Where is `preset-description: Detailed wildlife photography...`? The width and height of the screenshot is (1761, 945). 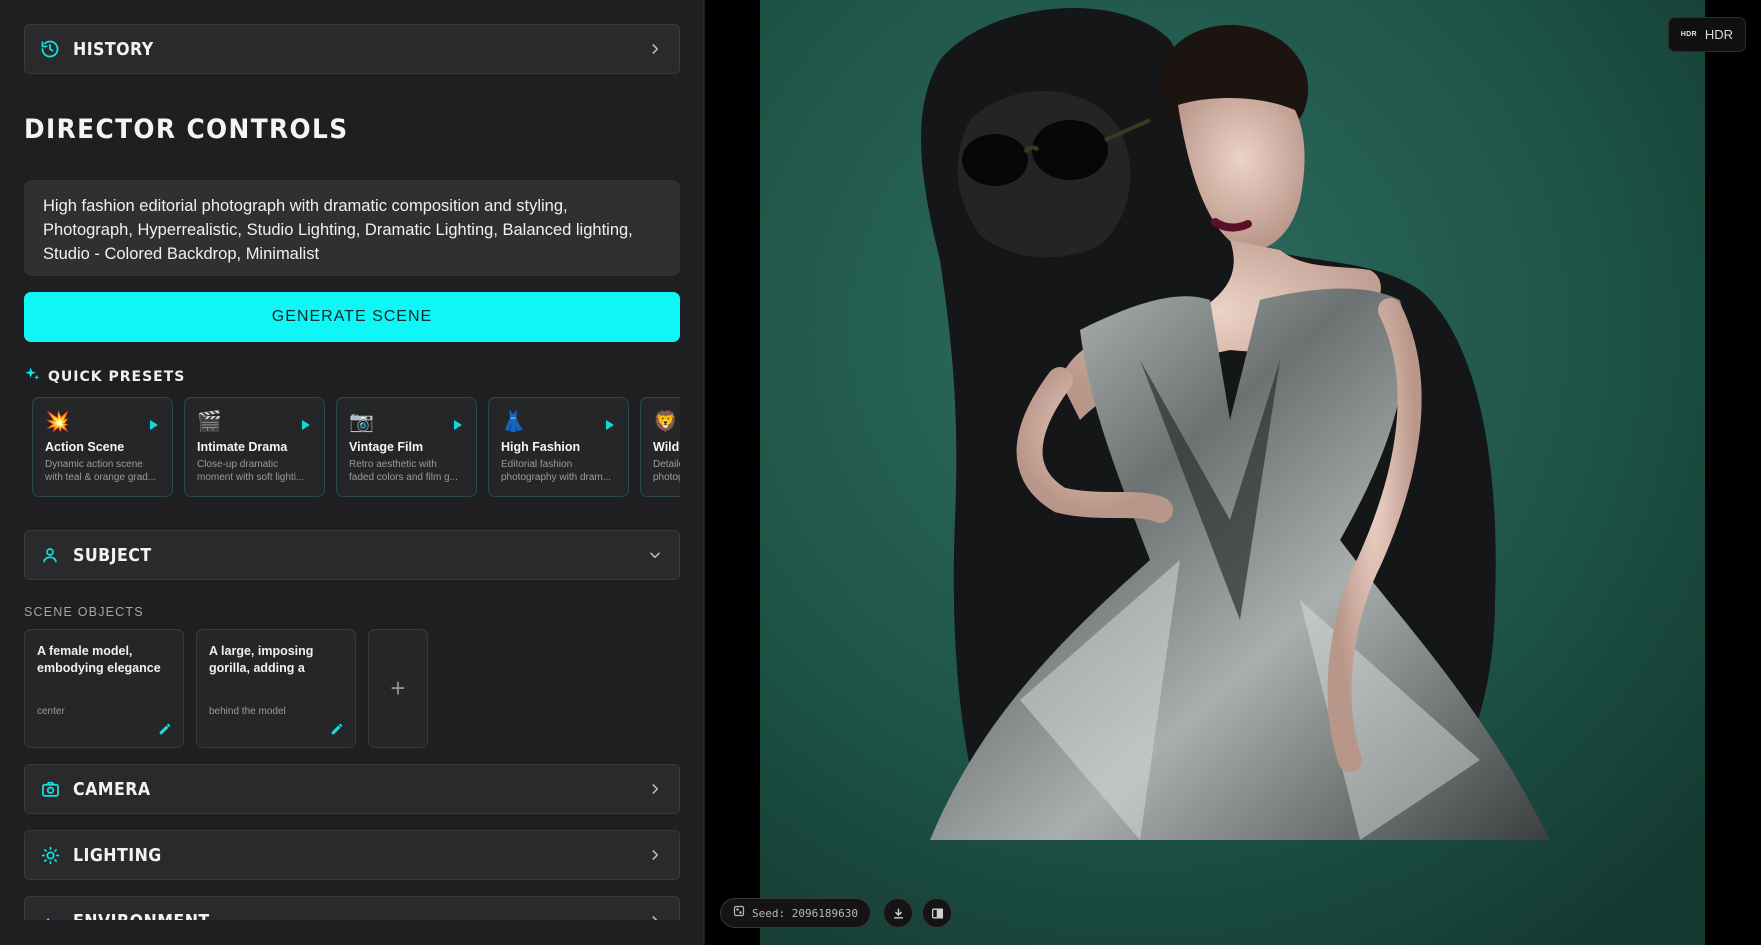 preset-description: Detailed wildlife photography... is located at coordinates (666, 471).